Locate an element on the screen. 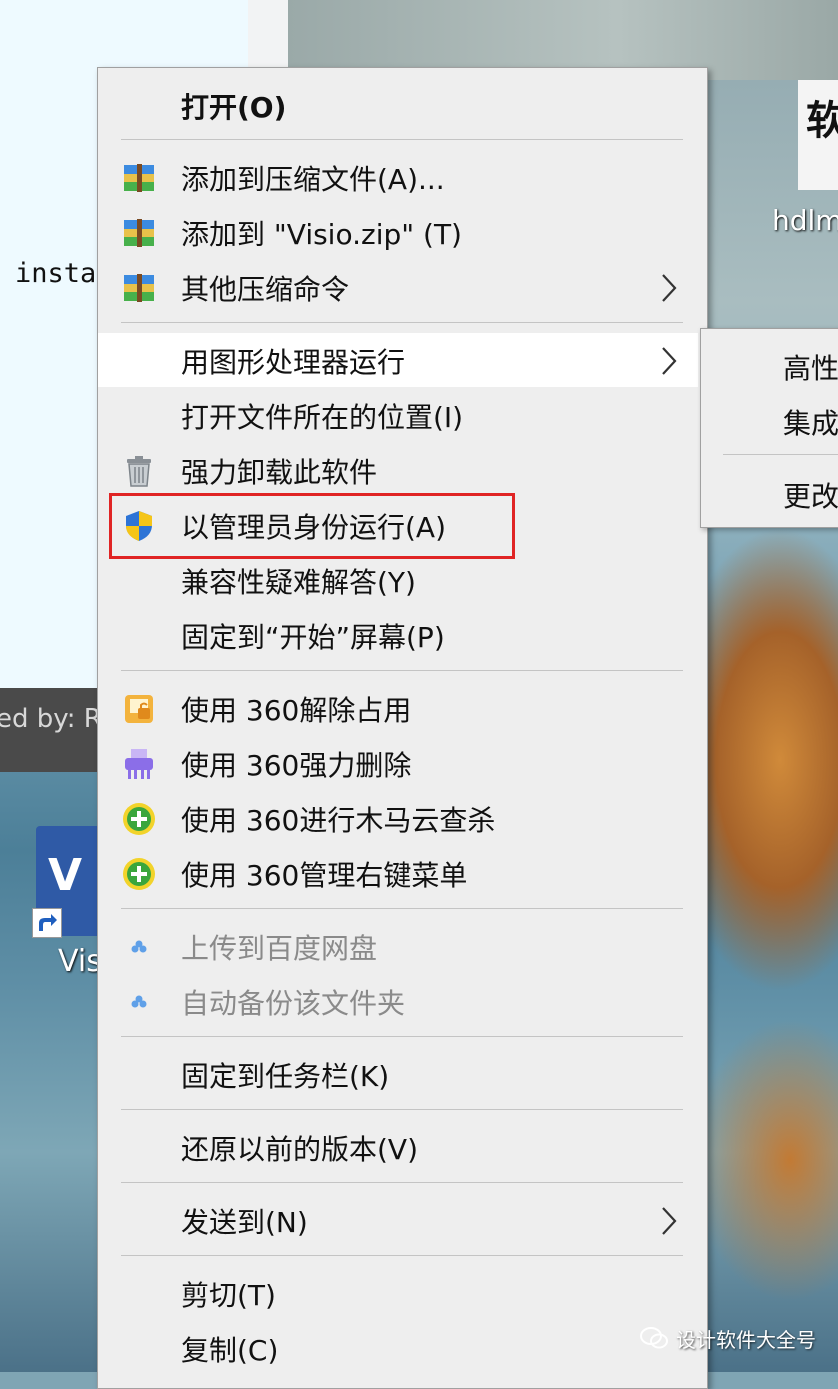 The height and width of the screenshot is (1389, 838). menu-item-pin-to-start: 固定到“开始”屏幕(P) is located at coordinates (402, 635).